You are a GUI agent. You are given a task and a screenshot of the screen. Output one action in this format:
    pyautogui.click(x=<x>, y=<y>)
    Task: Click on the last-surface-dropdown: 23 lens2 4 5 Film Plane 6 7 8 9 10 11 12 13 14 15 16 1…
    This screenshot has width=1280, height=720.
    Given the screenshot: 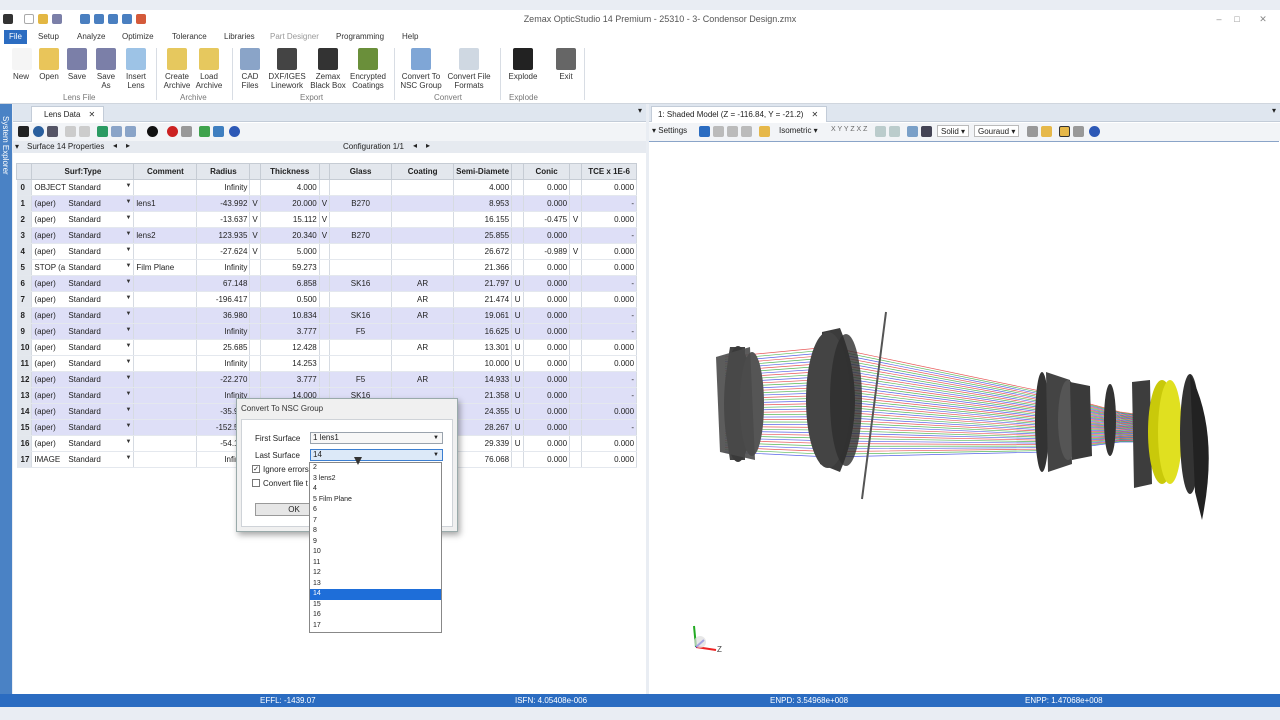 What is the action you would take?
    pyautogui.click(x=375, y=547)
    